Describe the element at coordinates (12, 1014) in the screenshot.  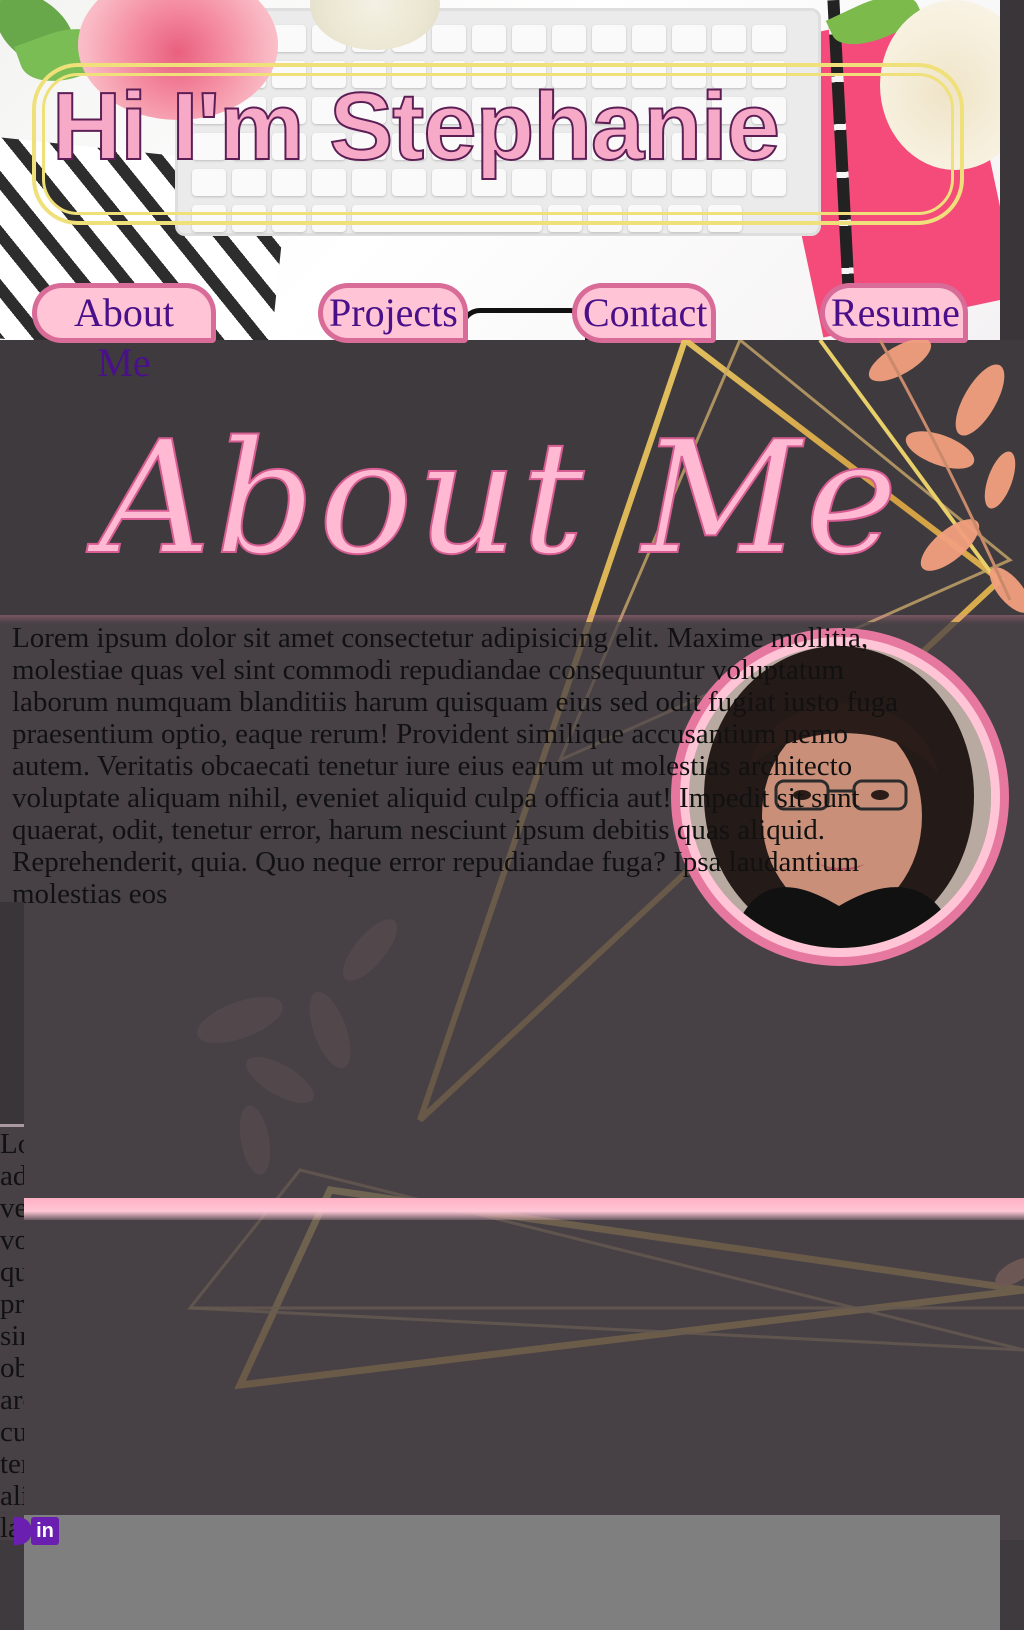
I see `overflow-side-box` at that location.